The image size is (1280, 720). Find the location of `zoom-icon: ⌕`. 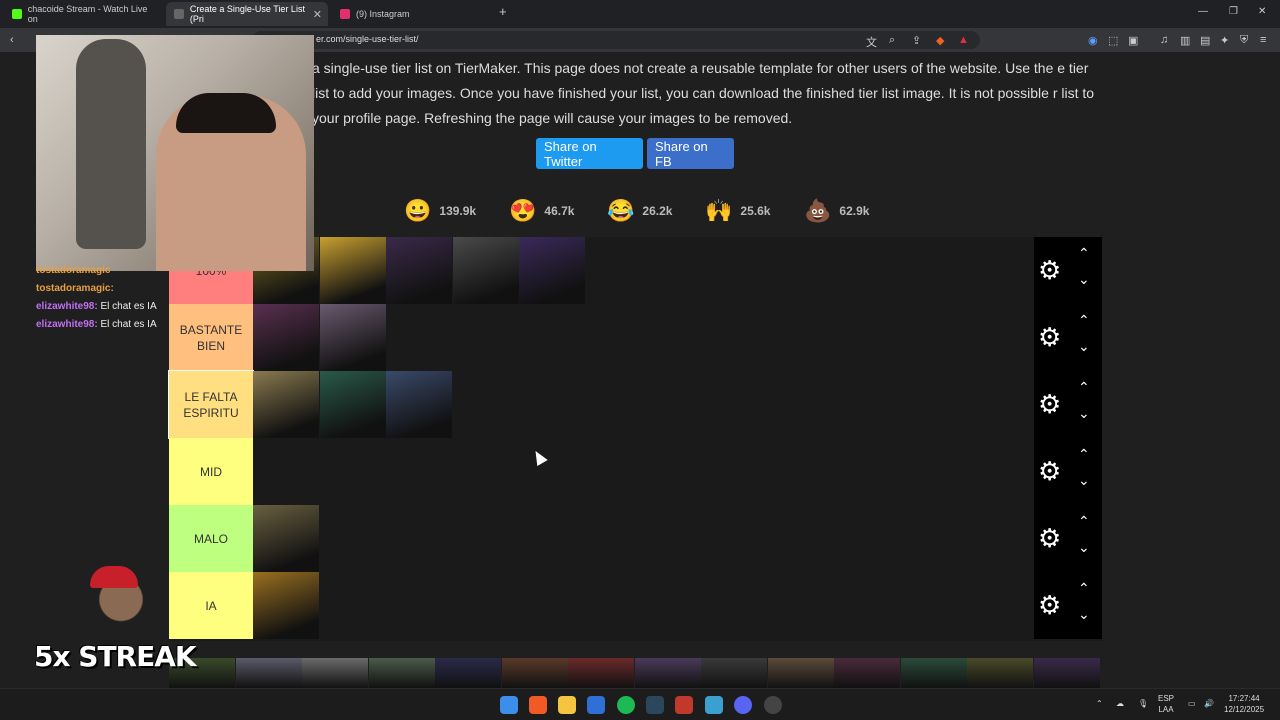

zoom-icon: ⌕ is located at coordinates (892, 40).